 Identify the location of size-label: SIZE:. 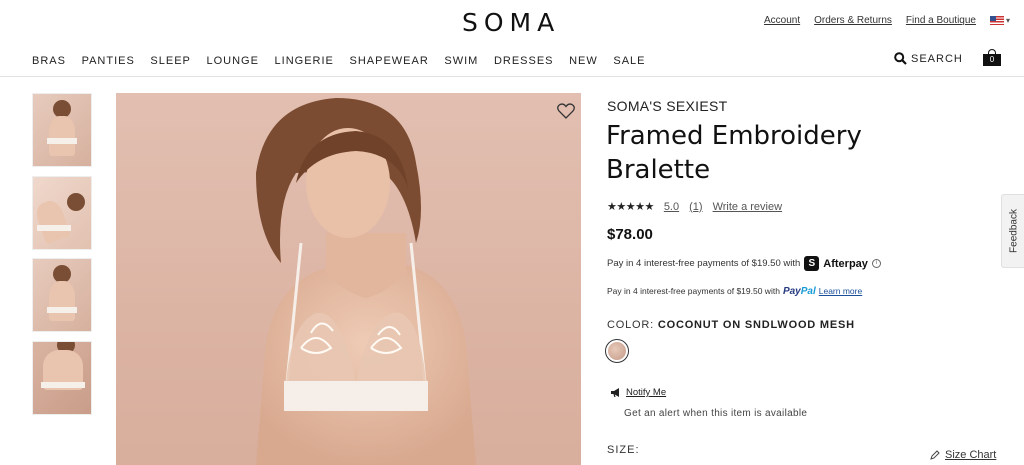
(623, 450).